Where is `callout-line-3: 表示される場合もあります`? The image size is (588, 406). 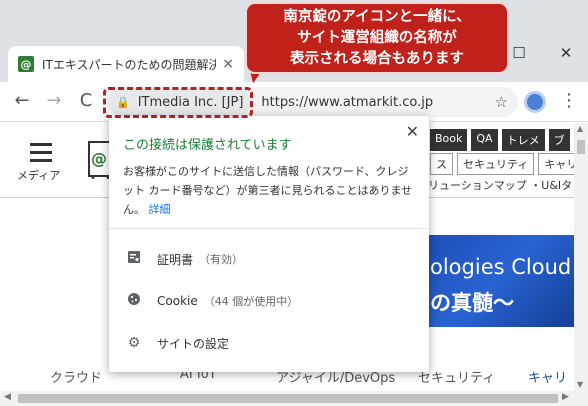
callout-line-3: 表示される場合もあります is located at coordinates (377, 59).